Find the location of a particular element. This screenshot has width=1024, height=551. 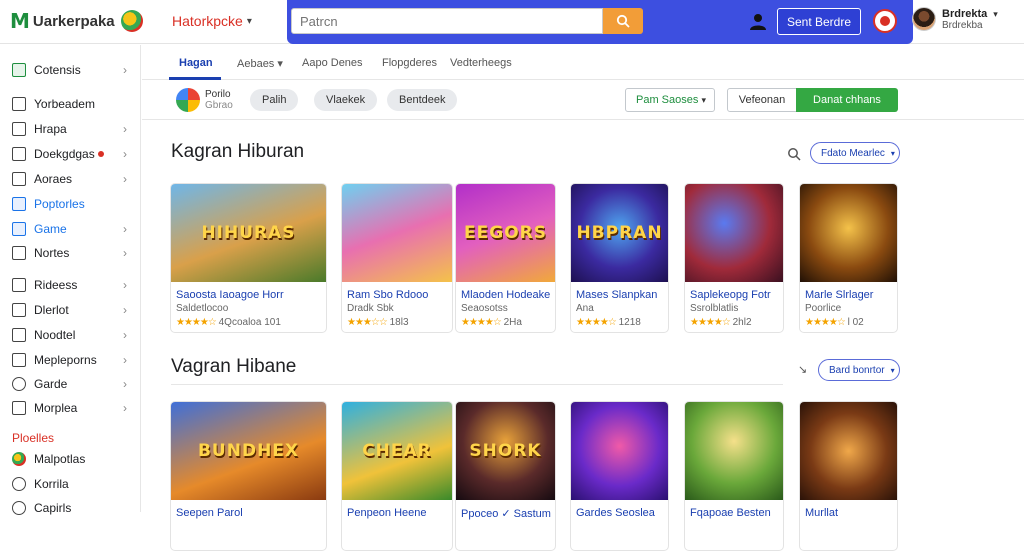

sidebar-item-poptorles: Poptorles is located at coordinates (70, 204).